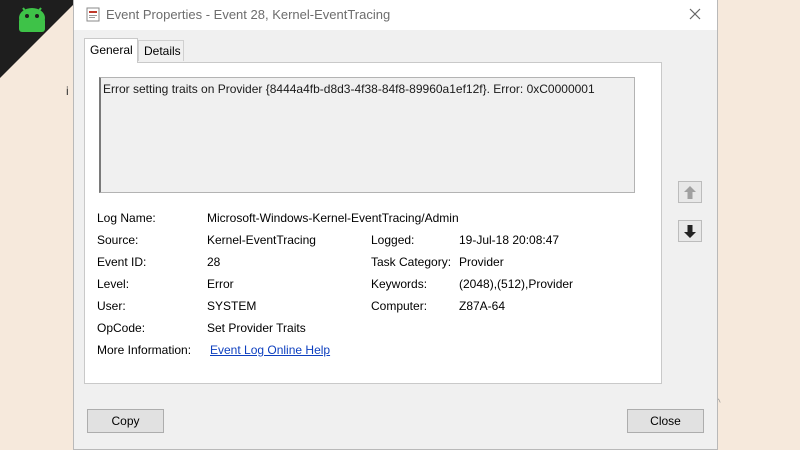 The width and height of the screenshot is (800, 450). What do you see at coordinates (232, 306) in the screenshot?
I see `user-value: SYSTEM` at bounding box center [232, 306].